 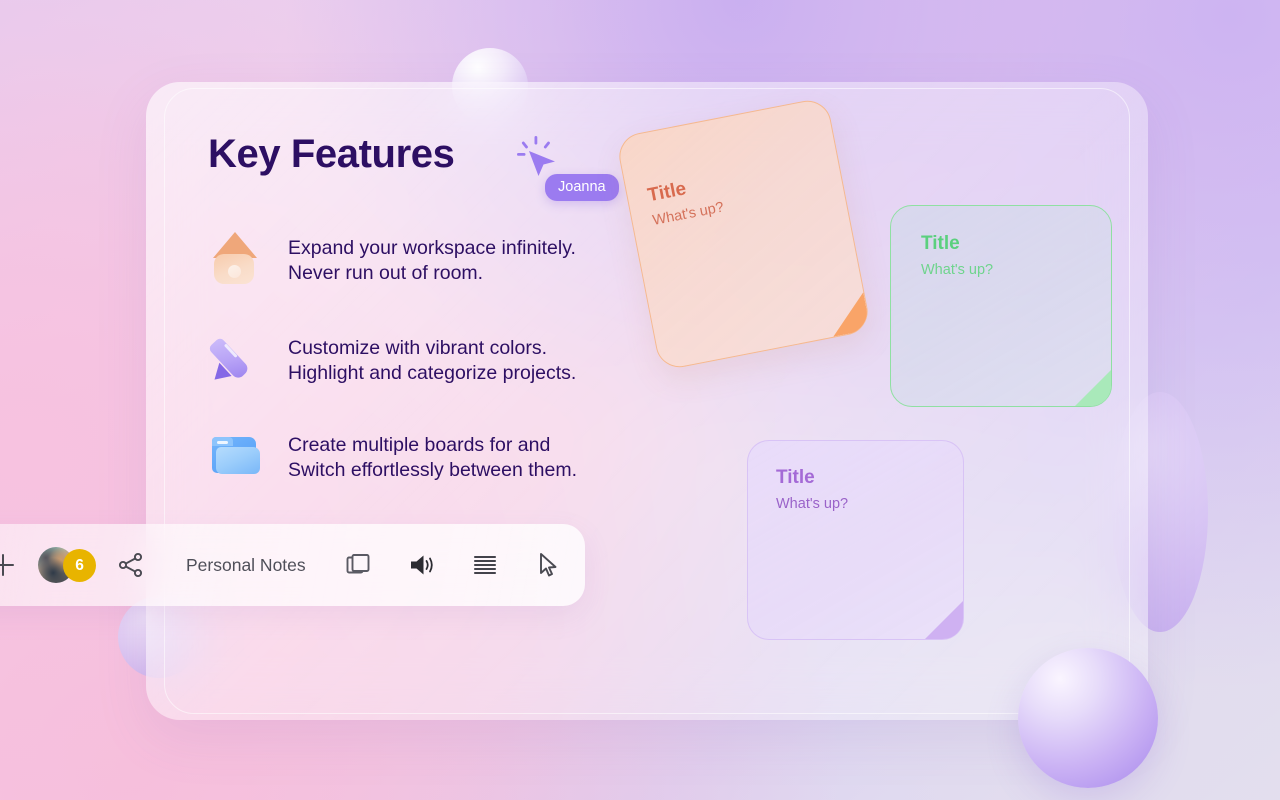 I want to click on collaborators-group: 6, so click(x=71, y=565).